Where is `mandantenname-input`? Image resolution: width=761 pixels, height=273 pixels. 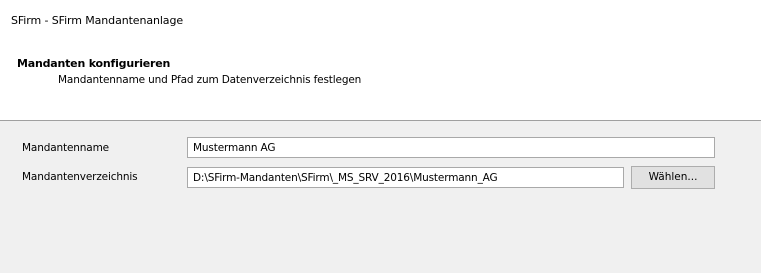
mandantenname-input is located at coordinates (451, 147).